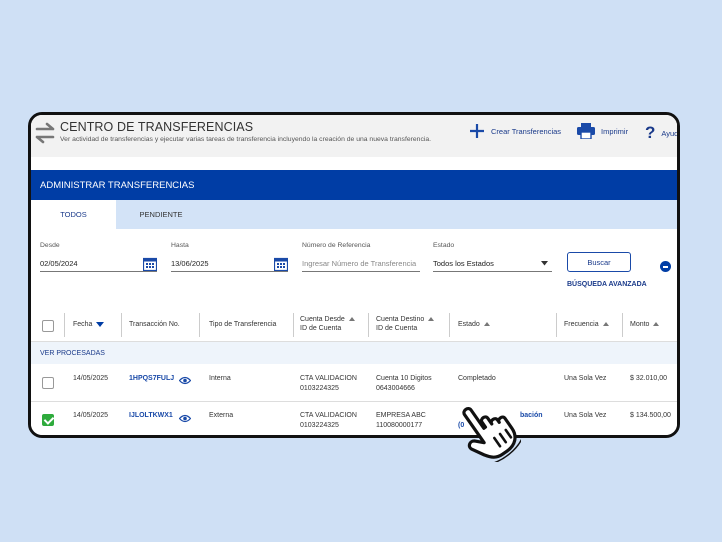  Describe the element at coordinates (336, 245) in the screenshot. I see `referencia-label: Número de Referencia` at that location.